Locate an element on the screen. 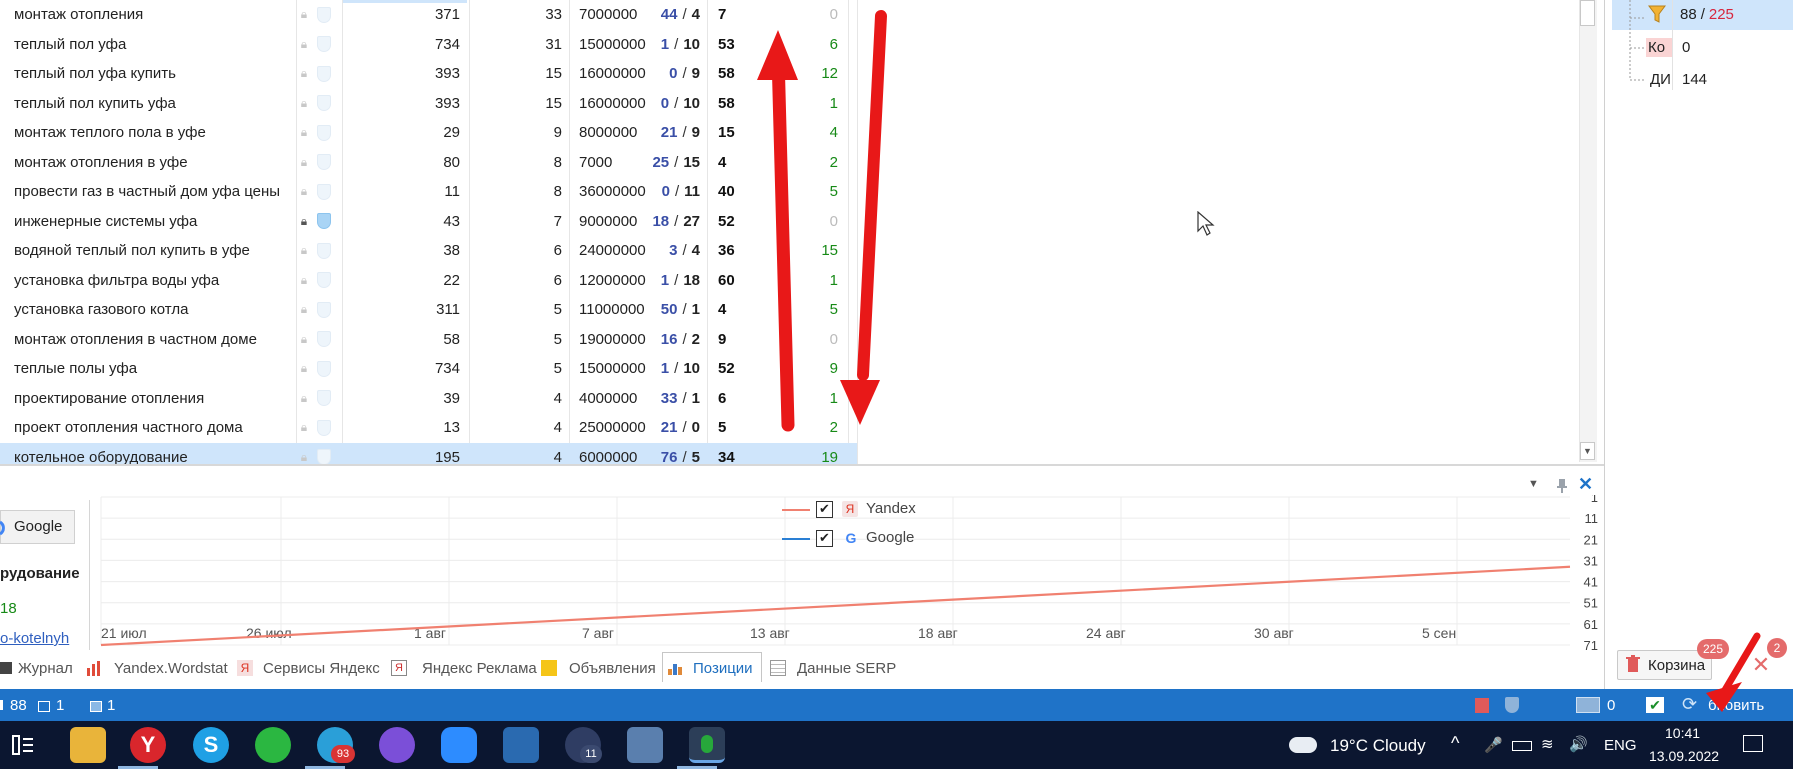 This screenshot has height=769, width=1793. file-explorer-icon is located at coordinates (88, 745).